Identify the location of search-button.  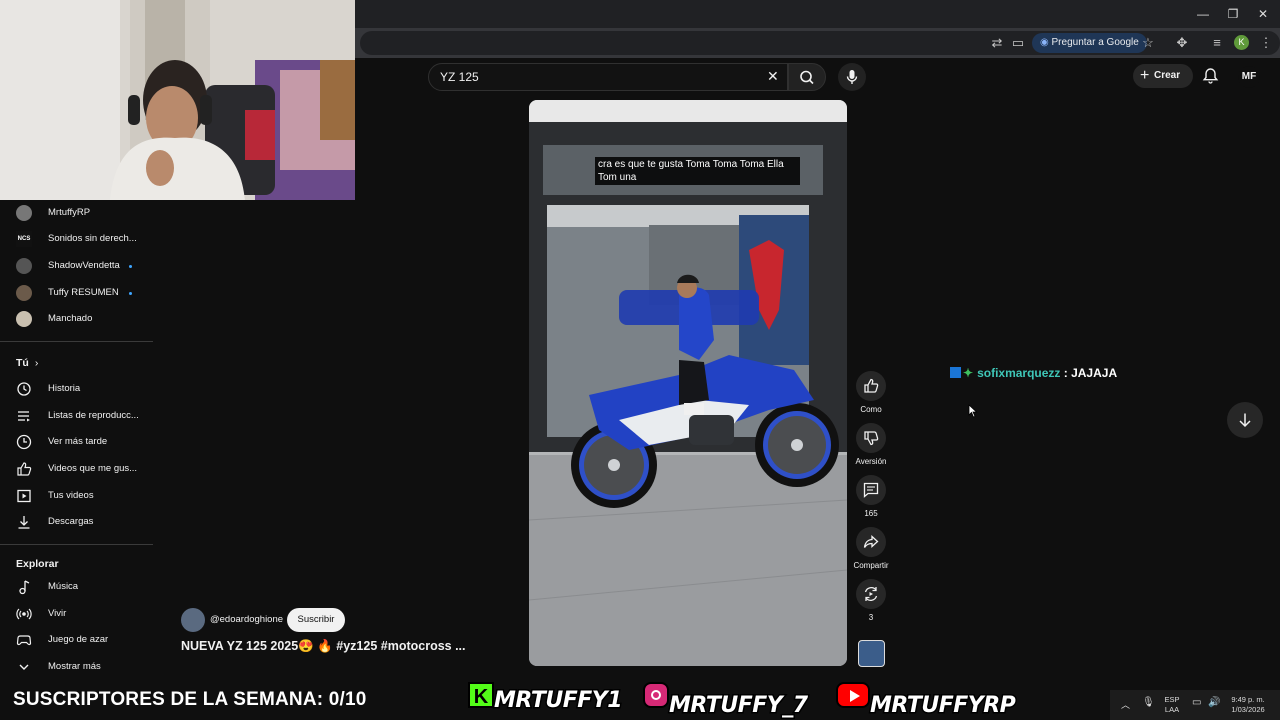
(807, 77).